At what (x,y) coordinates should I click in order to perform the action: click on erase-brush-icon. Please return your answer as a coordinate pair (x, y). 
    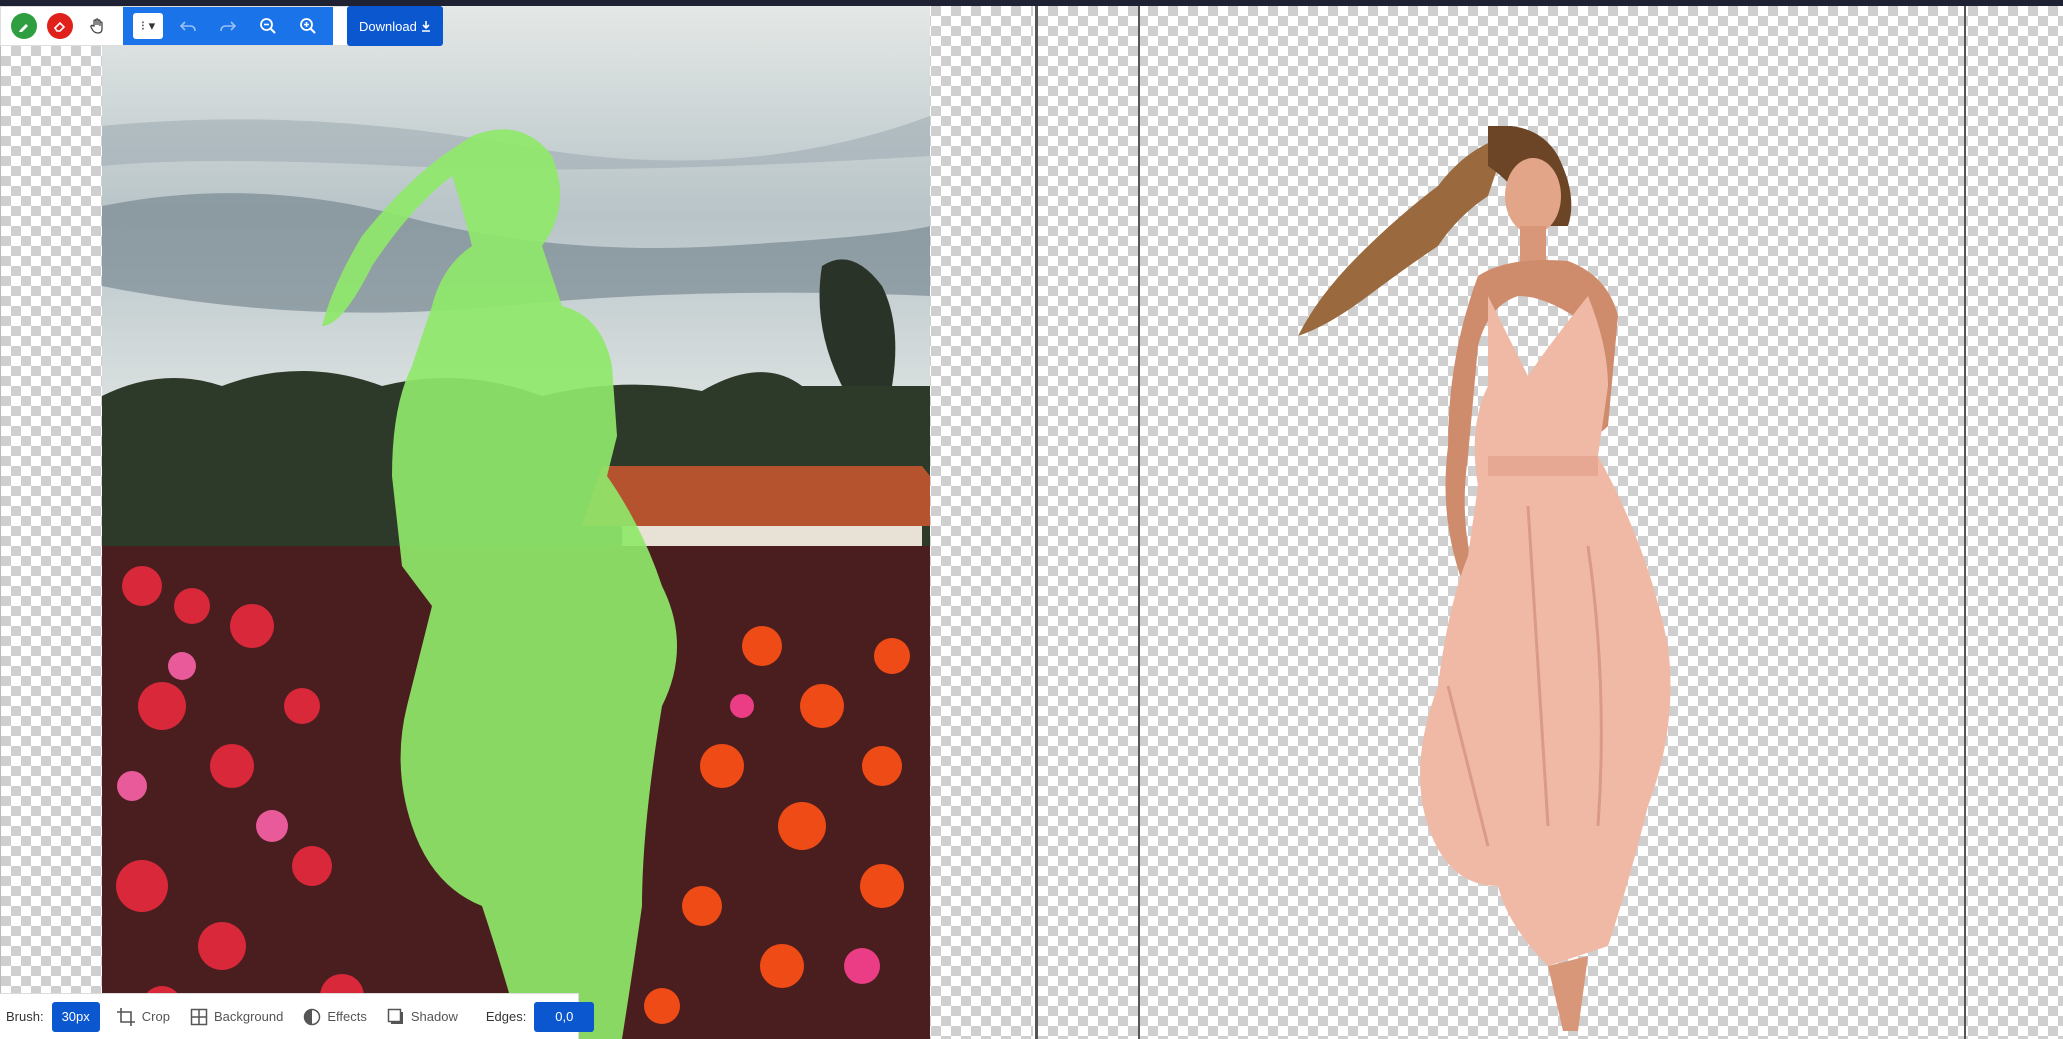
    Looking at the image, I should click on (60, 26).